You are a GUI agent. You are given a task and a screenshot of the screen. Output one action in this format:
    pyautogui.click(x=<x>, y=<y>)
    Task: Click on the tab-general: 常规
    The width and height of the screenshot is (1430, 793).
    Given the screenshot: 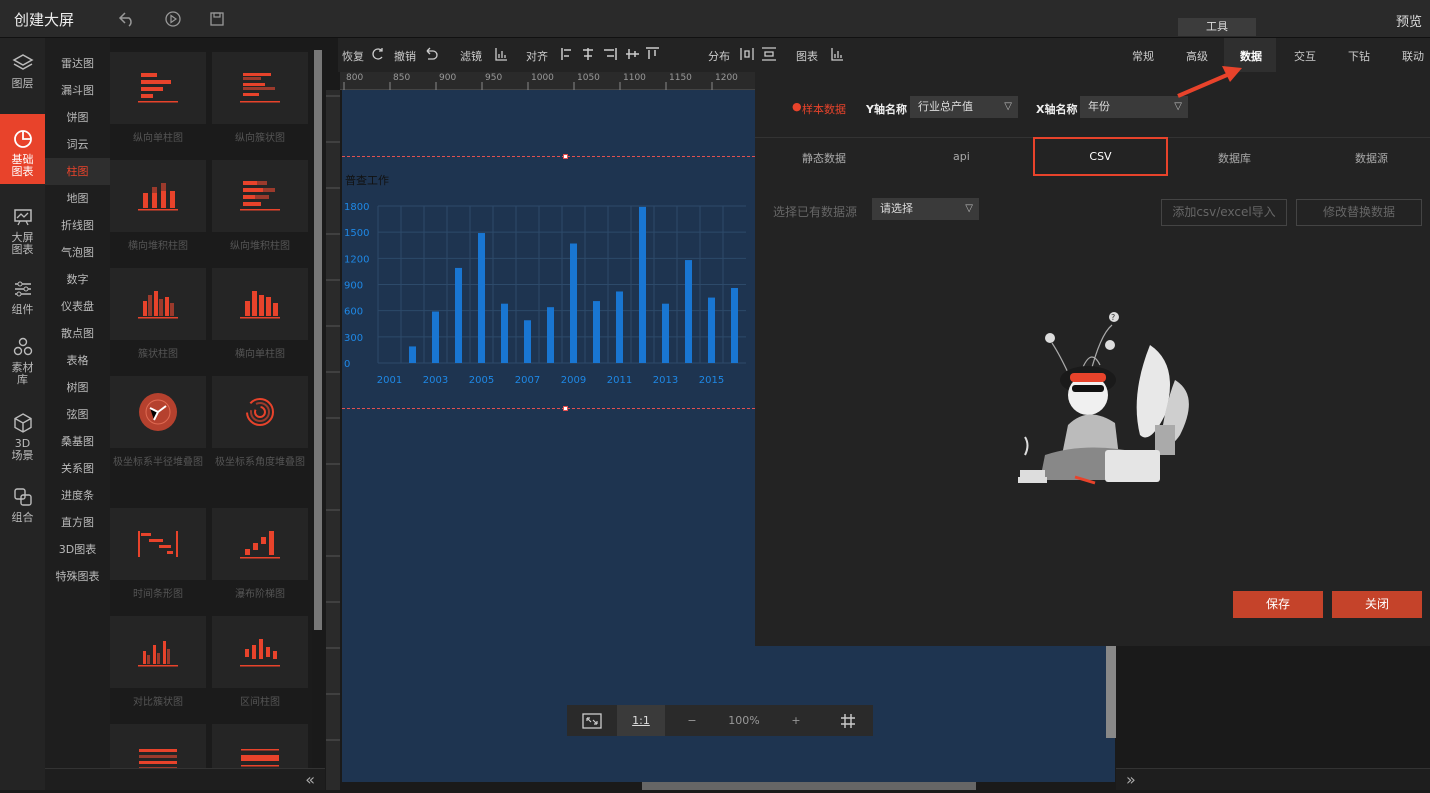 What is the action you would take?
    pyautogui.click(x=1143, y=56)
    